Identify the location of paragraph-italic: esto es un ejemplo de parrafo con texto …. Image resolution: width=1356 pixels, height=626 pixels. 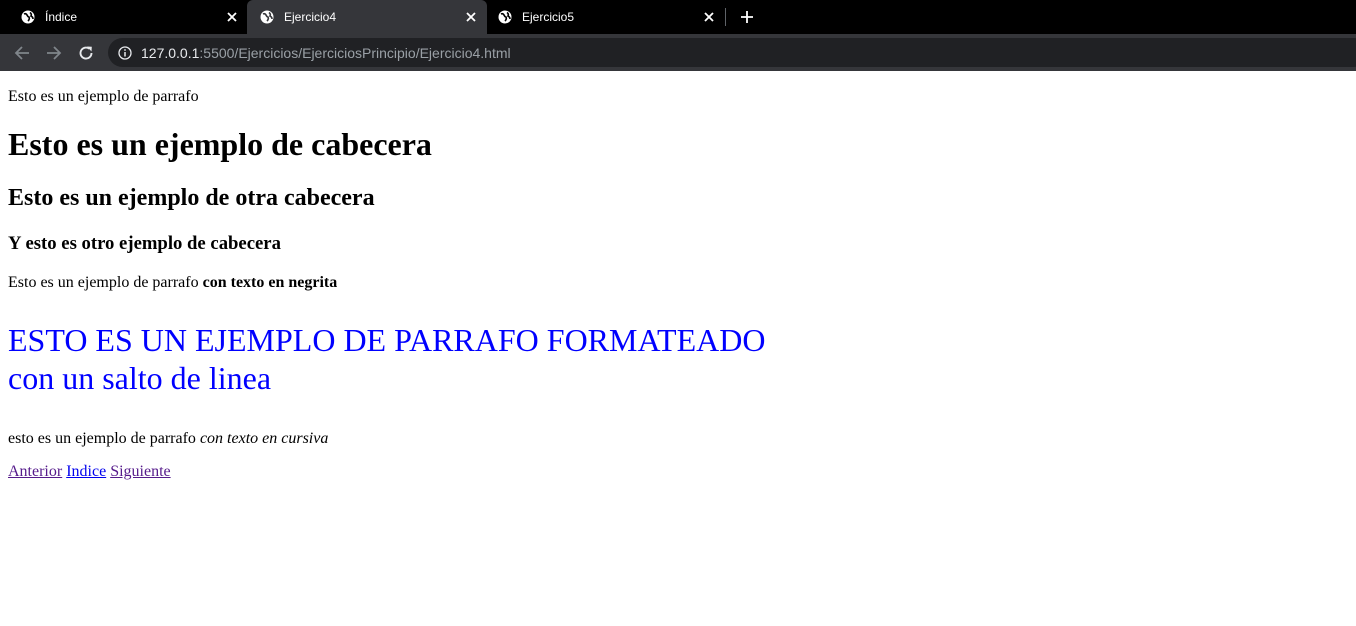
(168, 439).